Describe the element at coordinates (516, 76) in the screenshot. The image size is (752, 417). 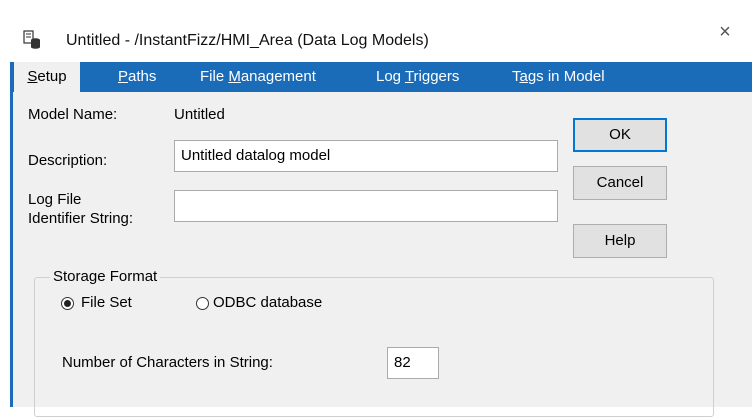
I see `tab-tags-in-model-pre: T` at that location.